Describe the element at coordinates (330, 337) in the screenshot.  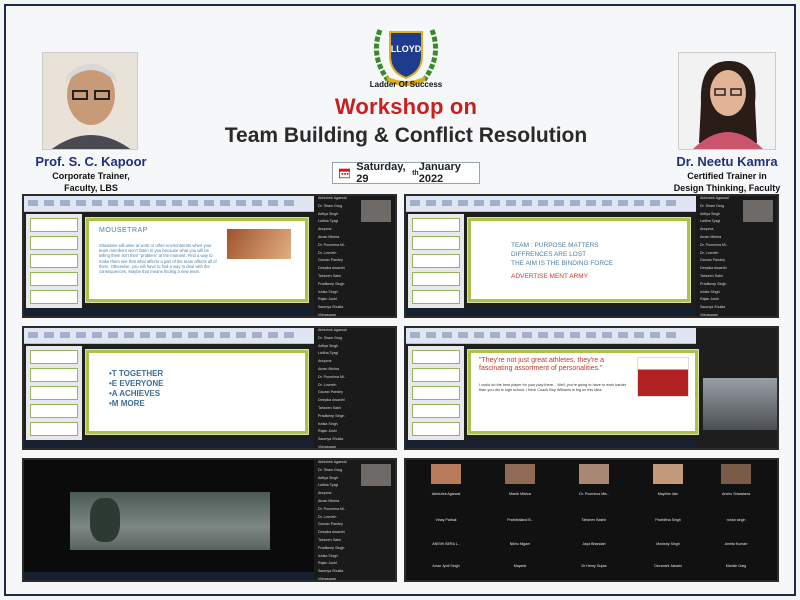
I see `participant-name: Dr. Sham Garg` at that location.